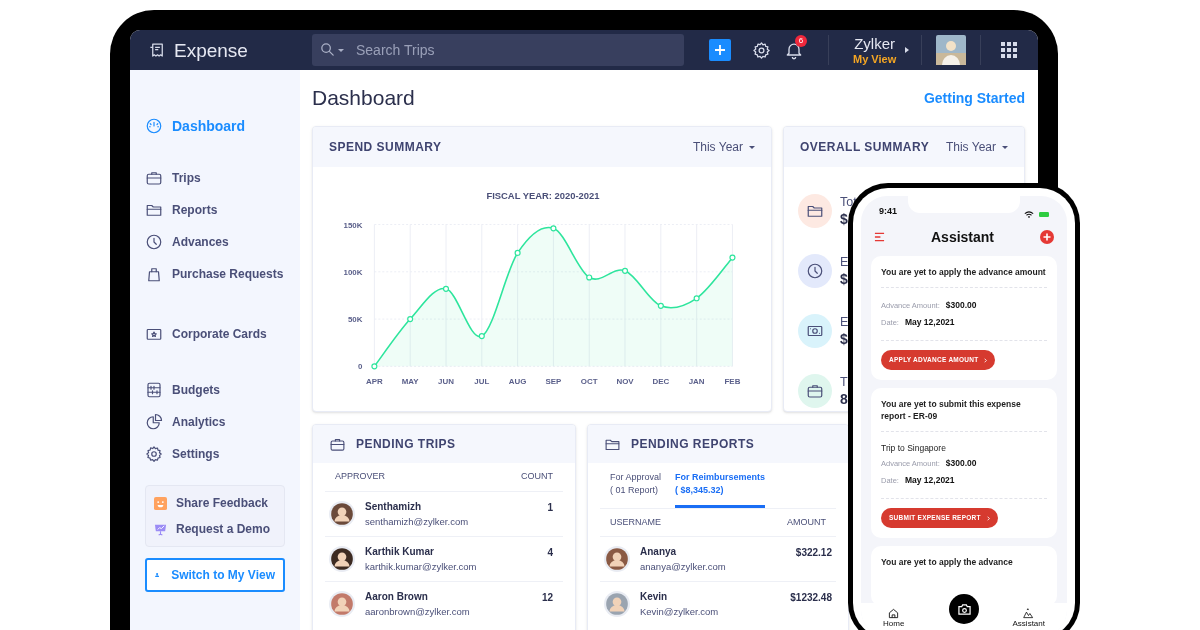 The image size is (1200, 630). What do you see at coordinates (418, 612) in the screenshot?
I see `user-email: aaronbrown@zylker.com` at bounding box center [418, 612].